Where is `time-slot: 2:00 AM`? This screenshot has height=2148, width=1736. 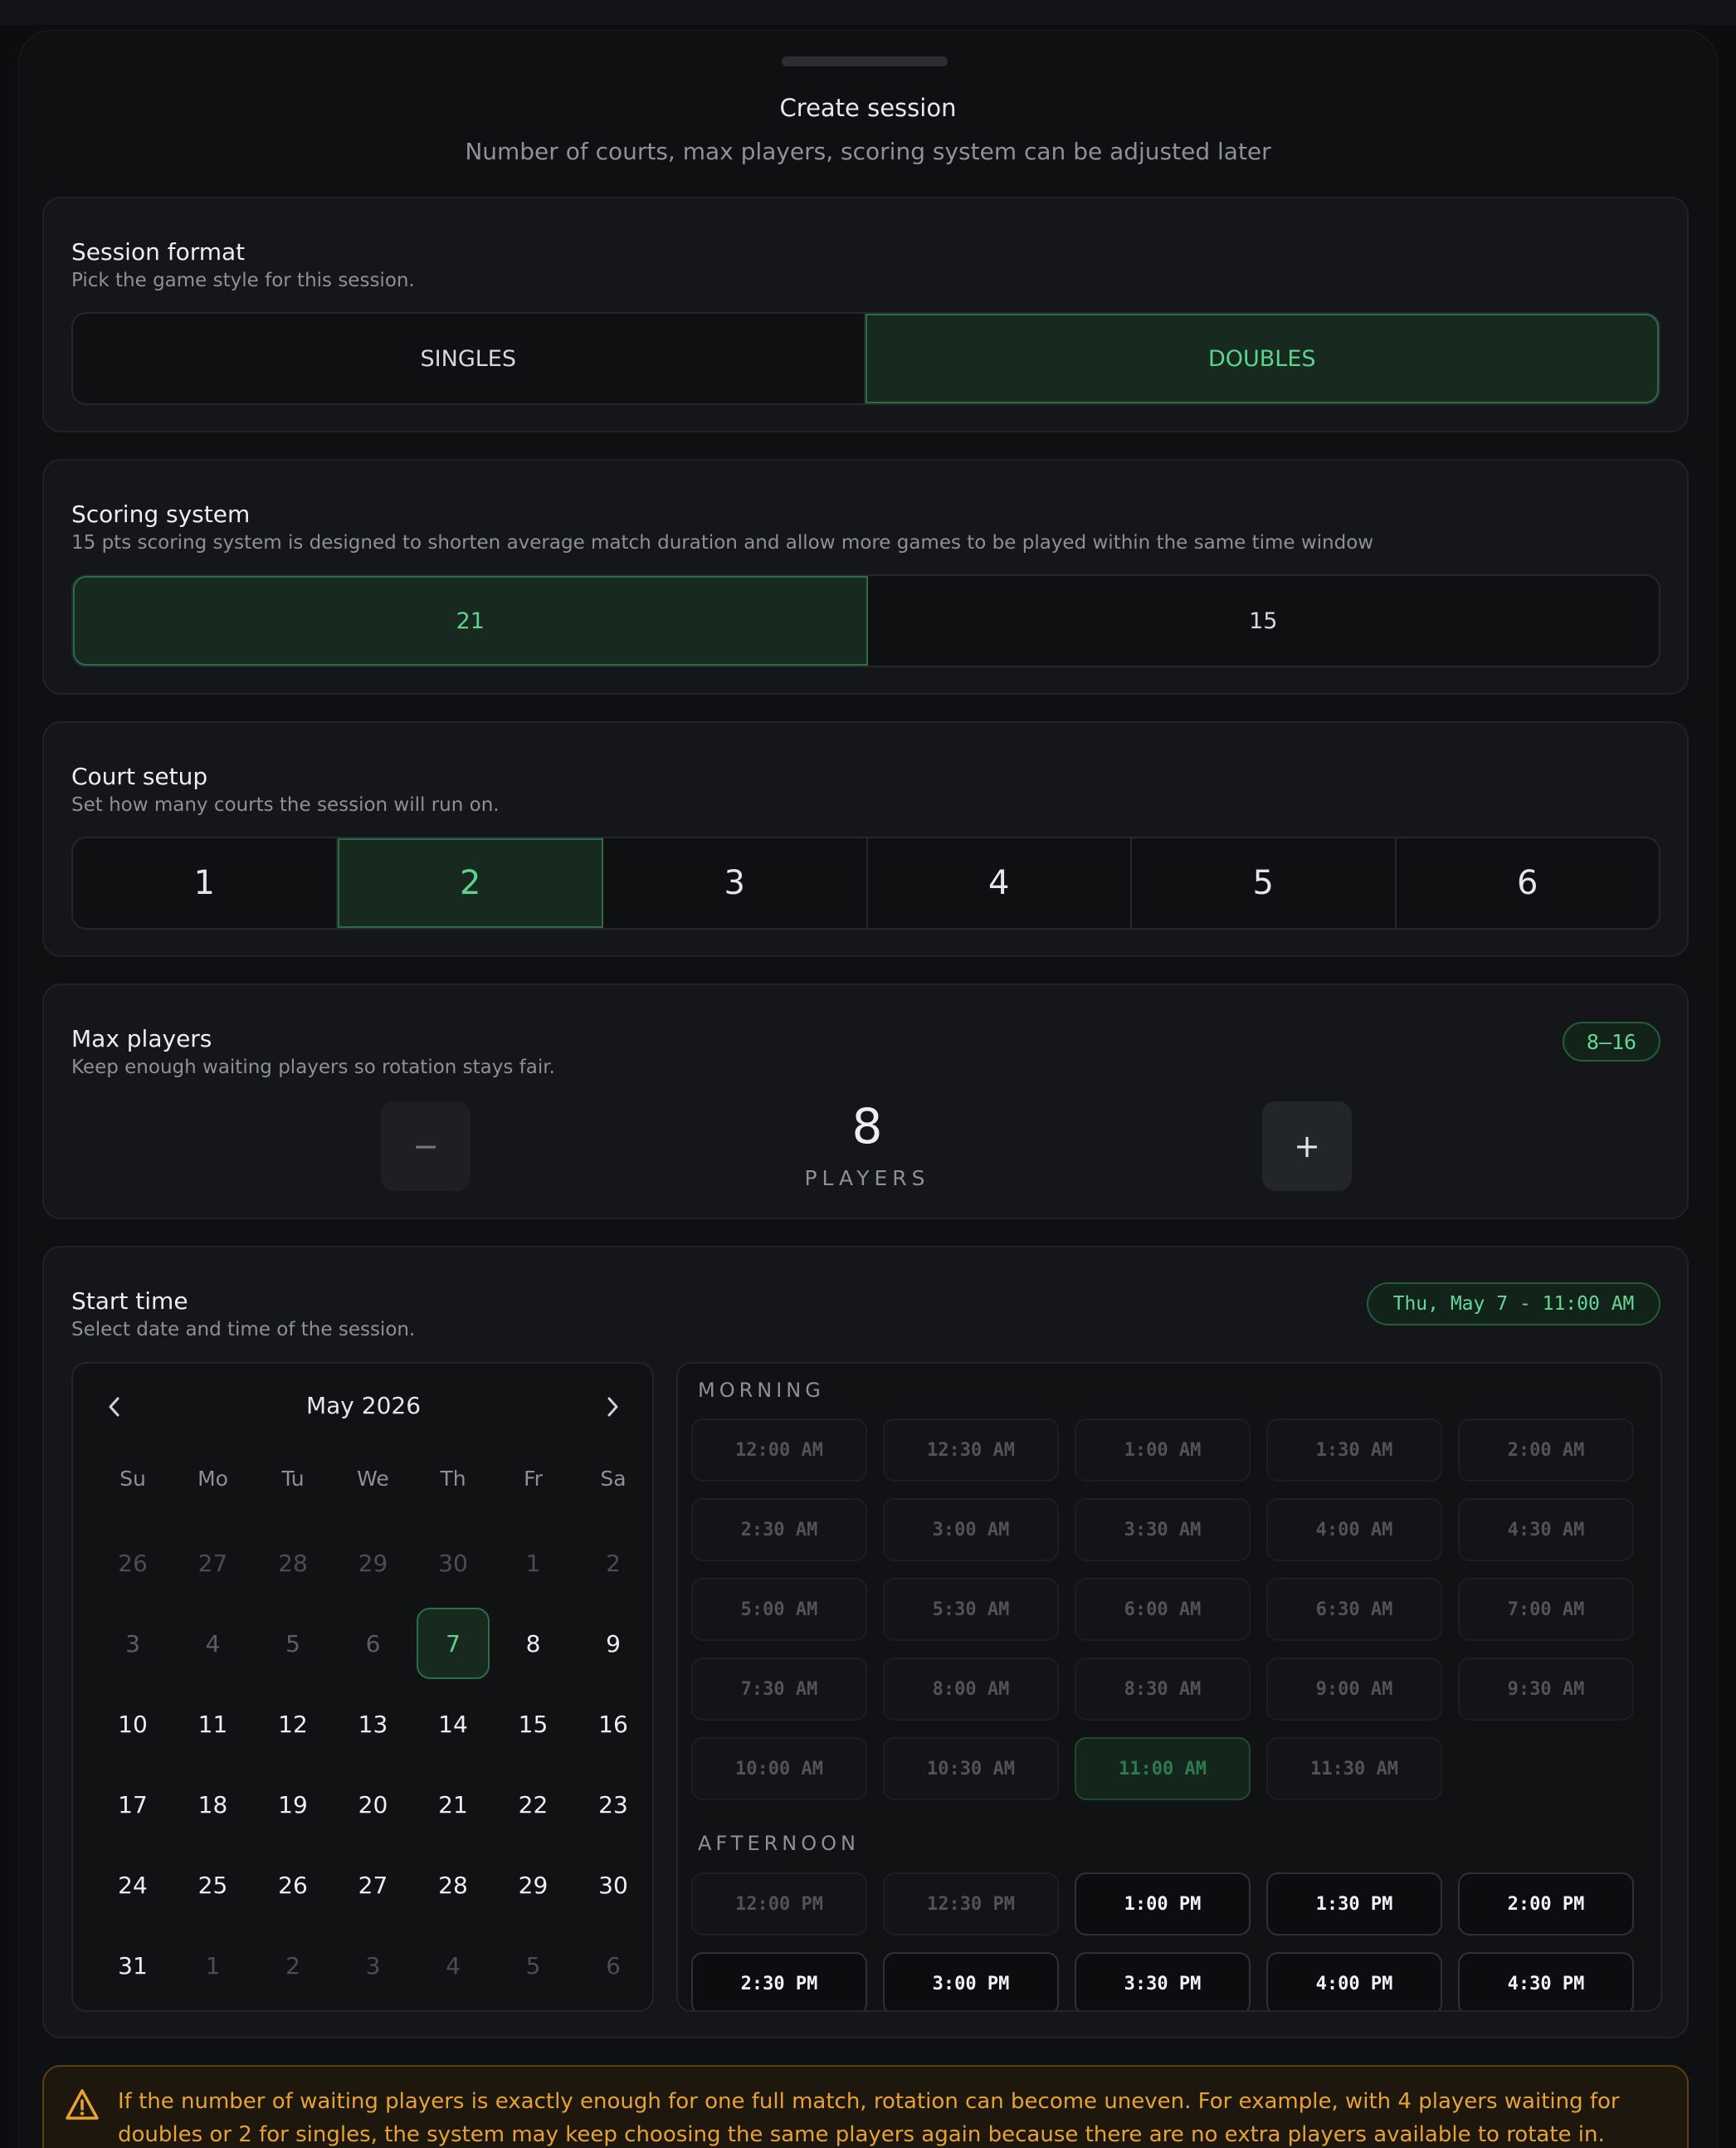 time-slot: 2:00 AM is located at coordinates (1546, 1450).